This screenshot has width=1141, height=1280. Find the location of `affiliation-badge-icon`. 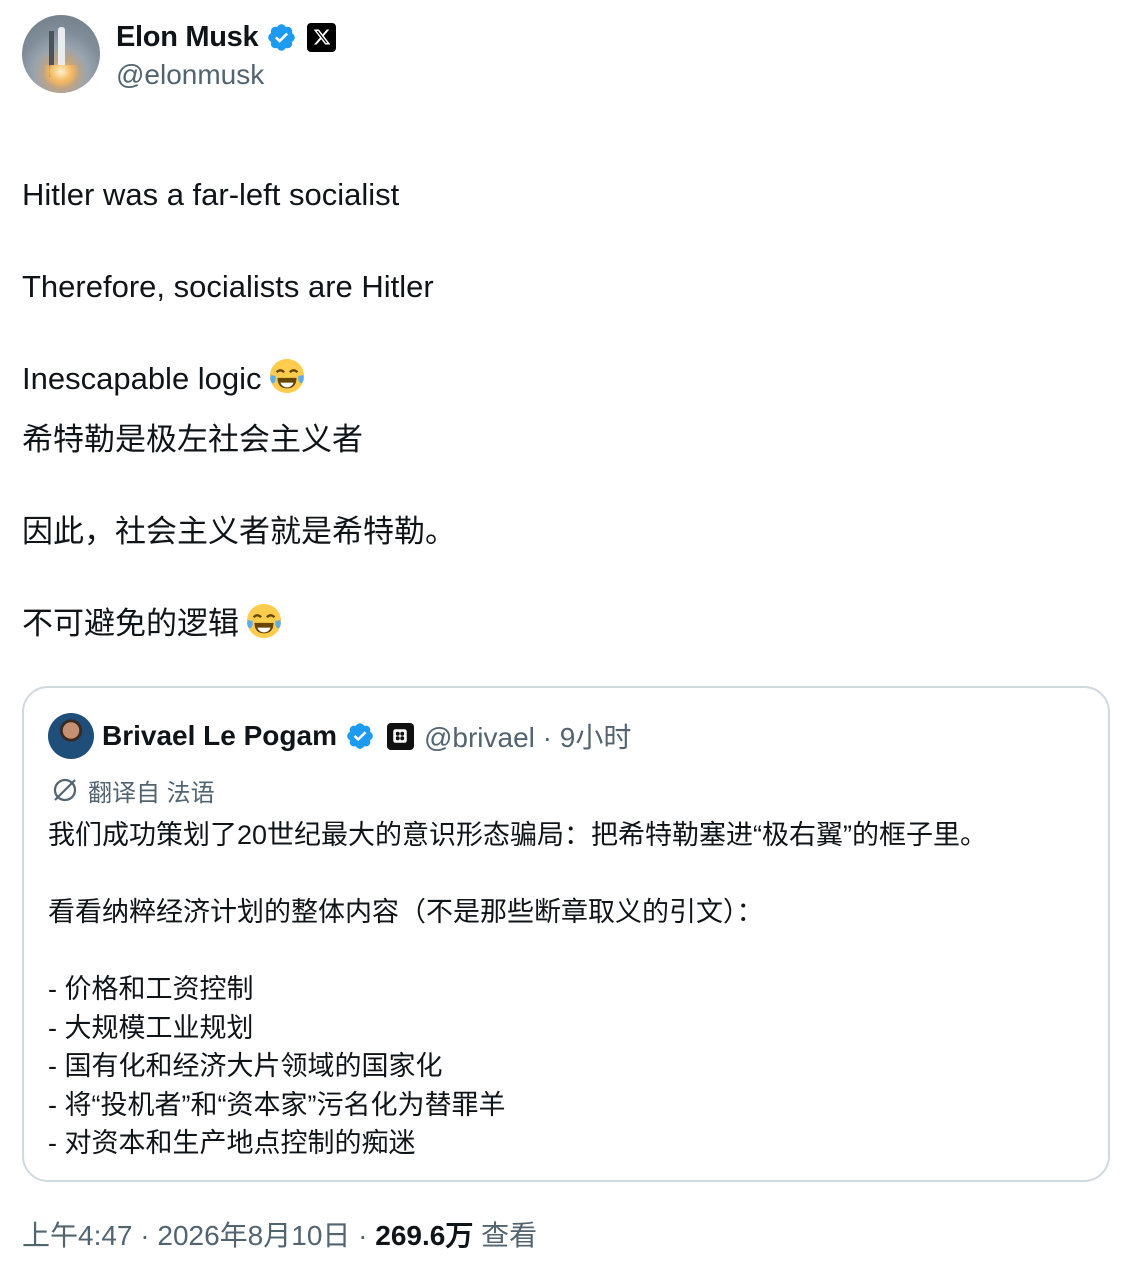

affiliation-badge-icon is located at coordinates (400, 736).